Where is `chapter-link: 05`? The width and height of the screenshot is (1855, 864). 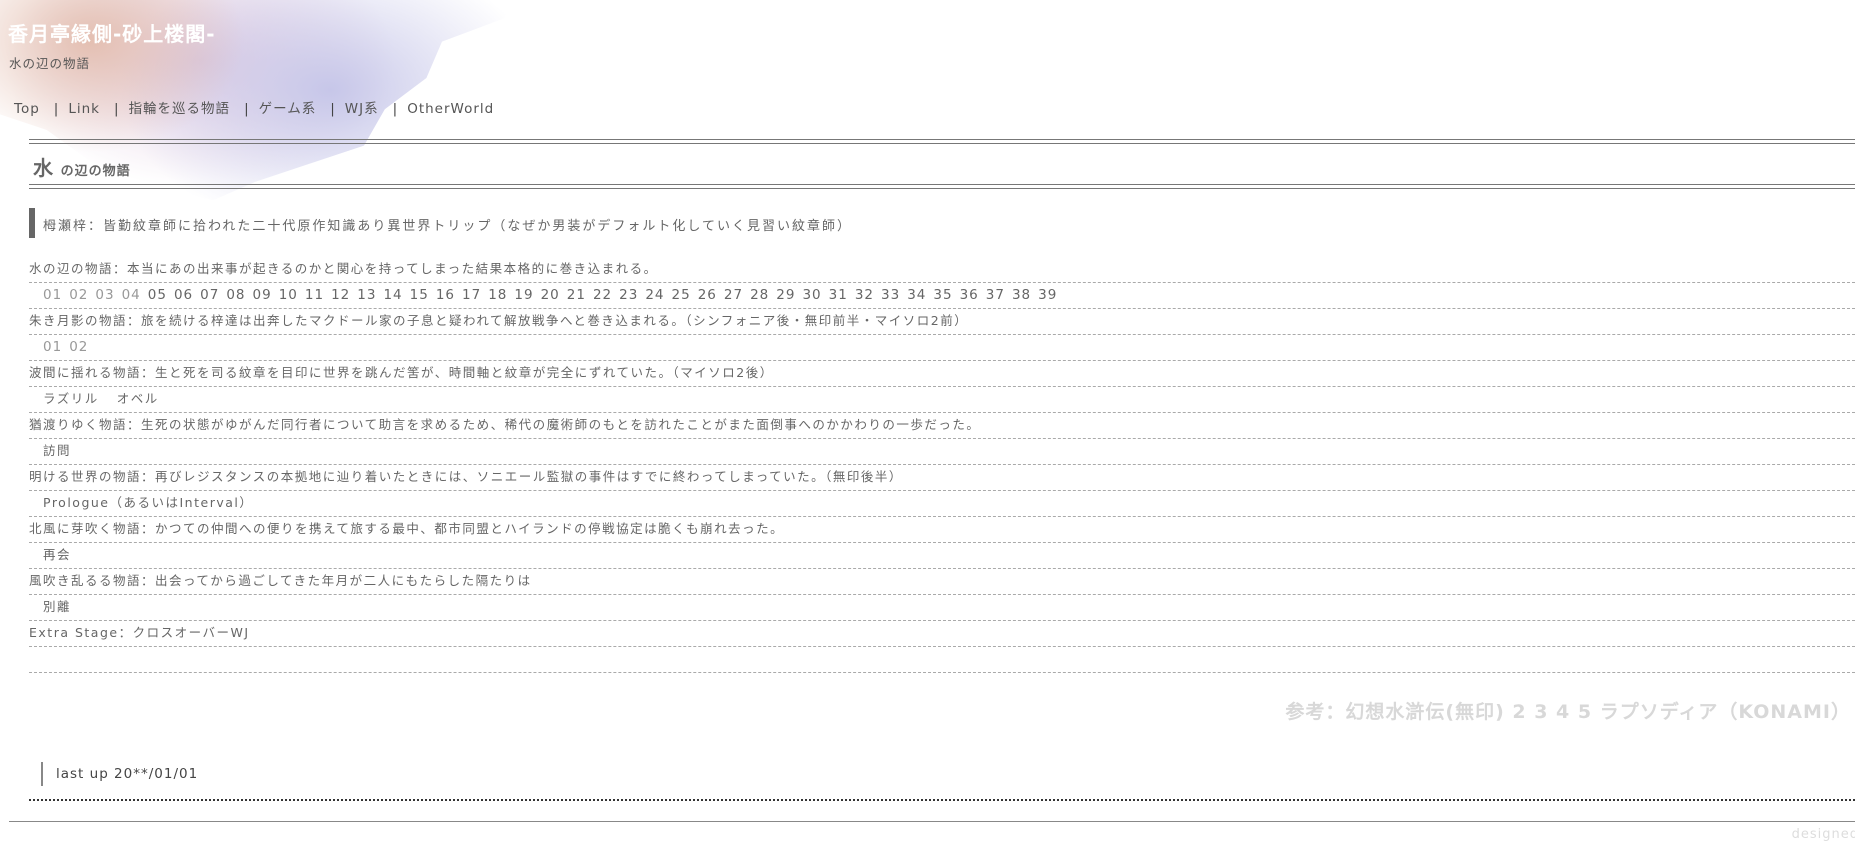 chapter-link: 05 is located at coordinates (157, 295).